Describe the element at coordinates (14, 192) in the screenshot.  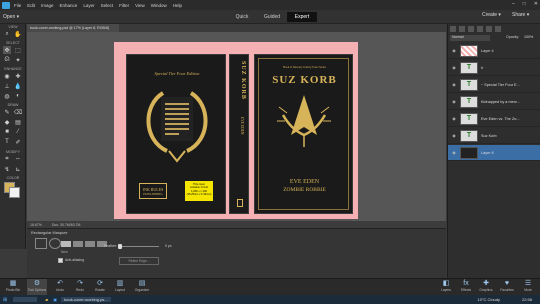
I see `background-color-swatch` at that location.